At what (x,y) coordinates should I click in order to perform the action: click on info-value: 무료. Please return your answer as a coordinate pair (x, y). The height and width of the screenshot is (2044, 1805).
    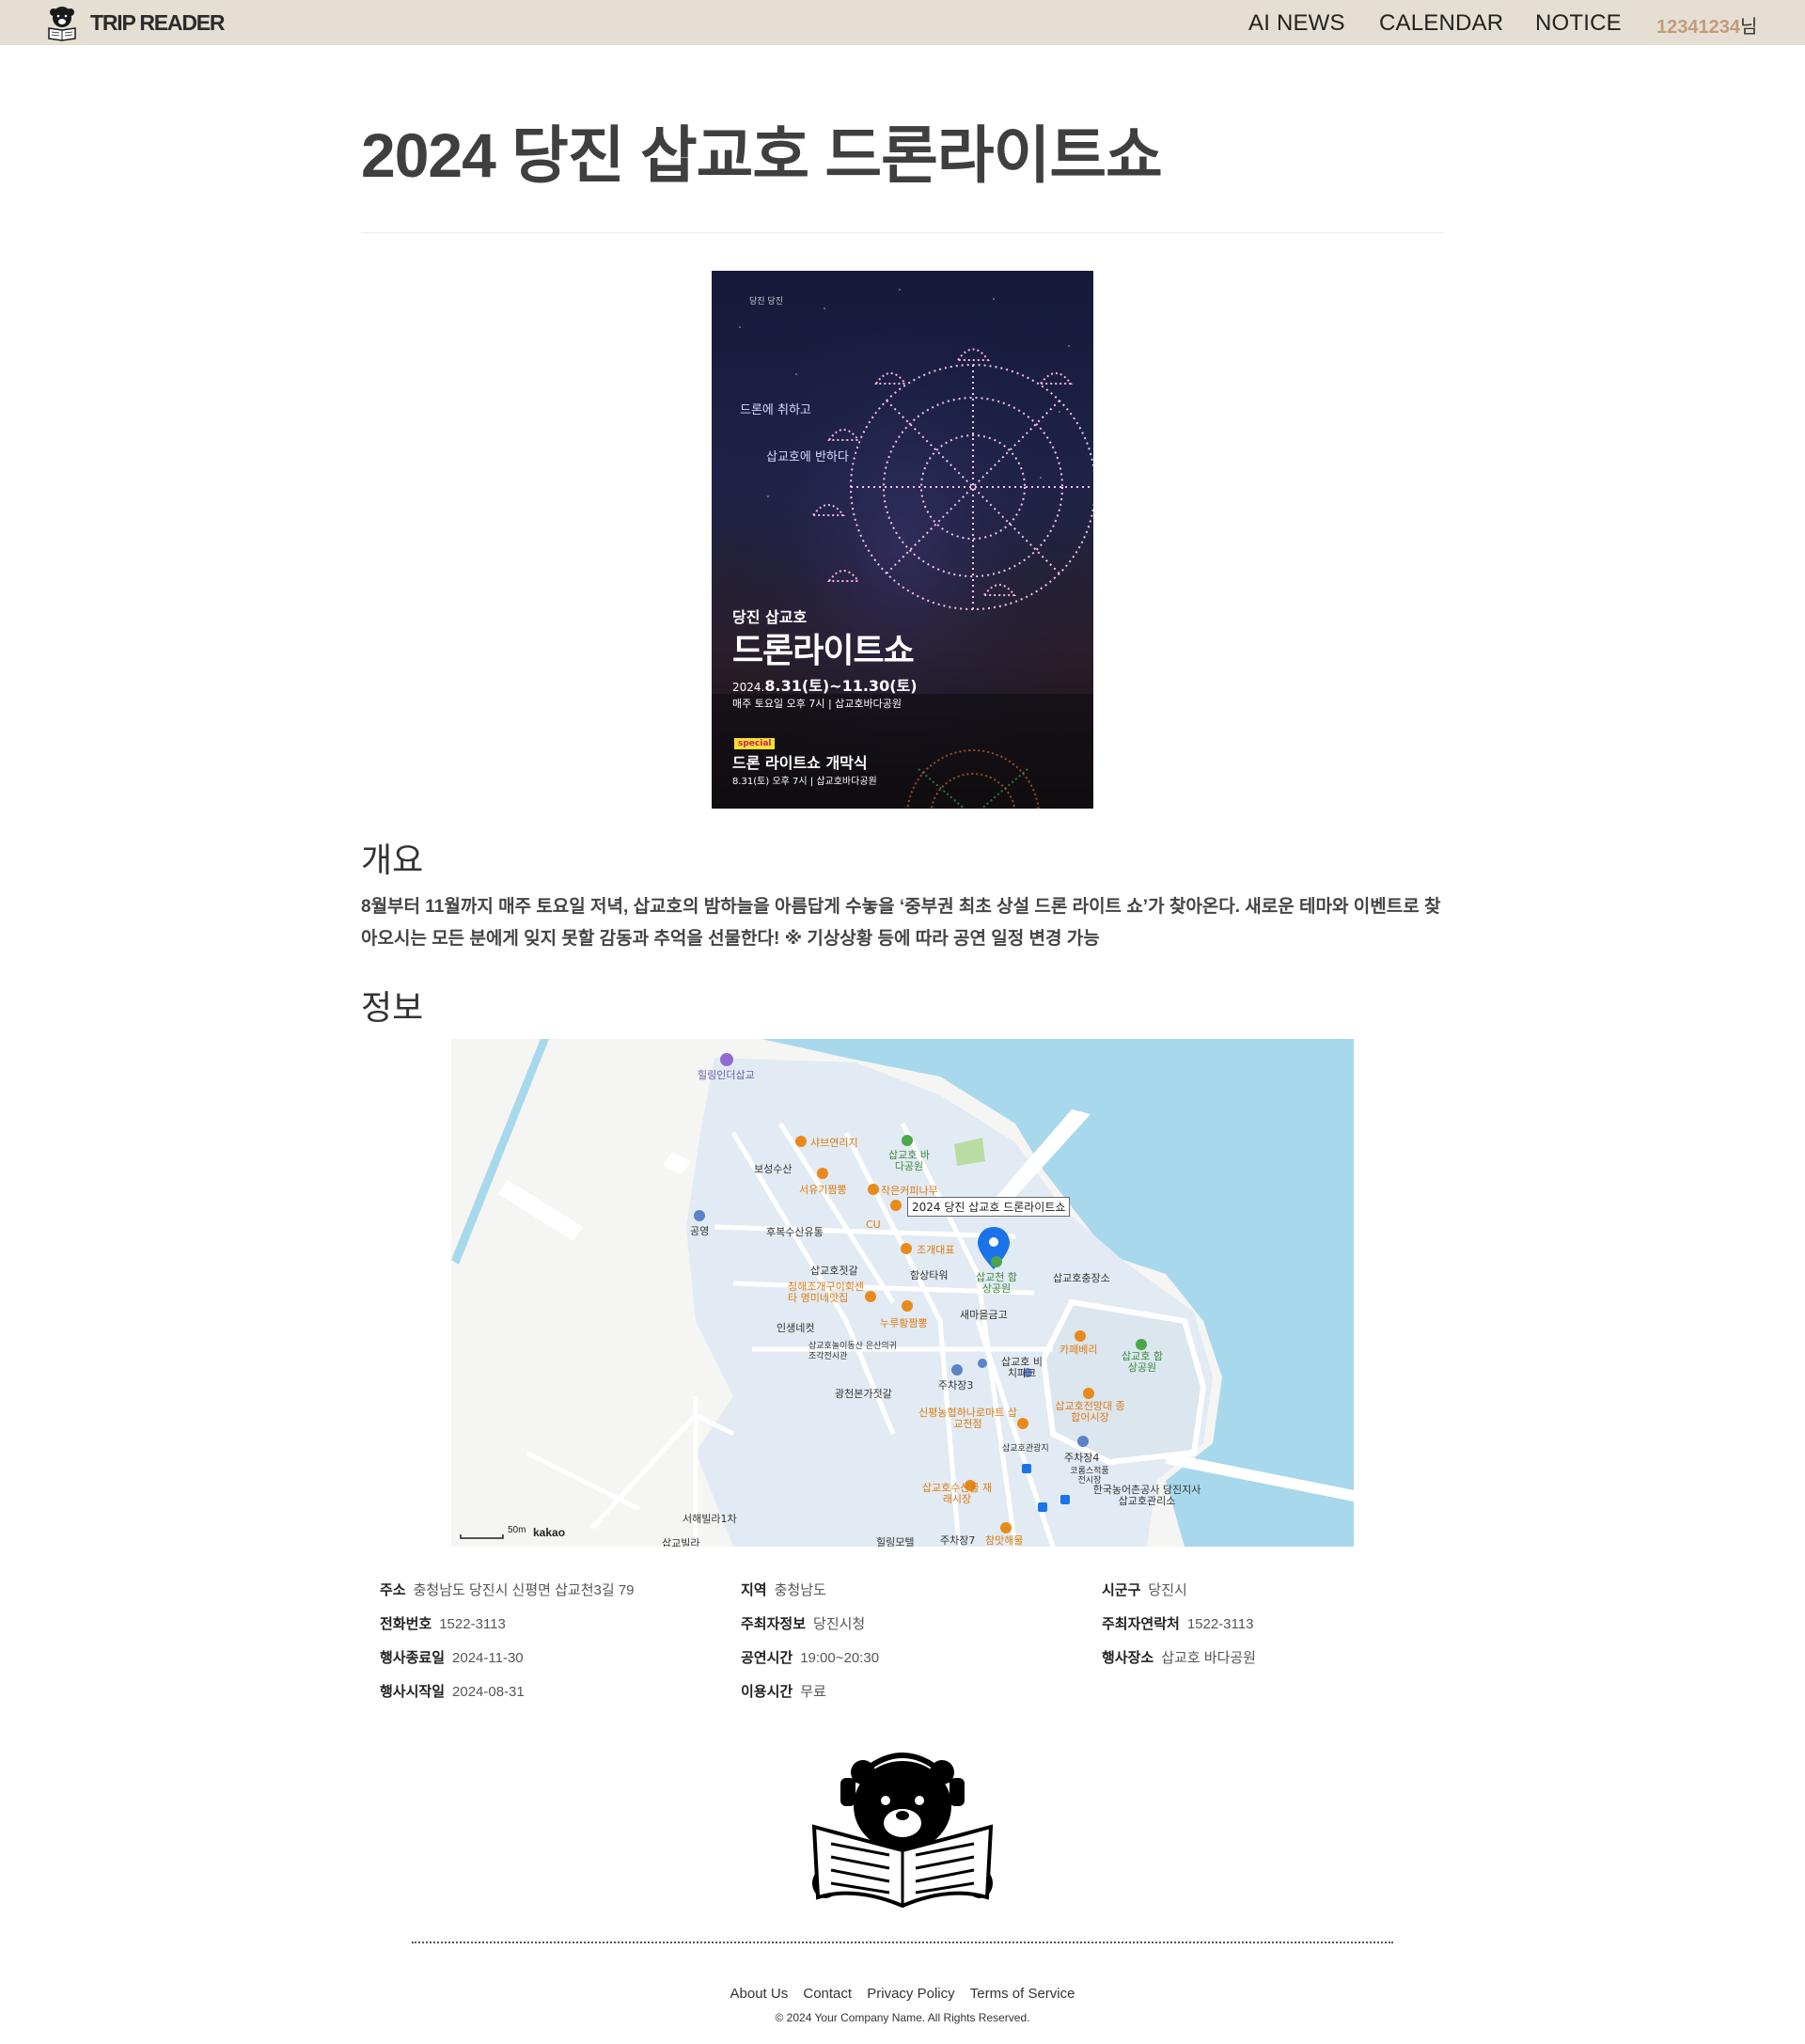
    Looking at the image, I should click on (813, 1692).